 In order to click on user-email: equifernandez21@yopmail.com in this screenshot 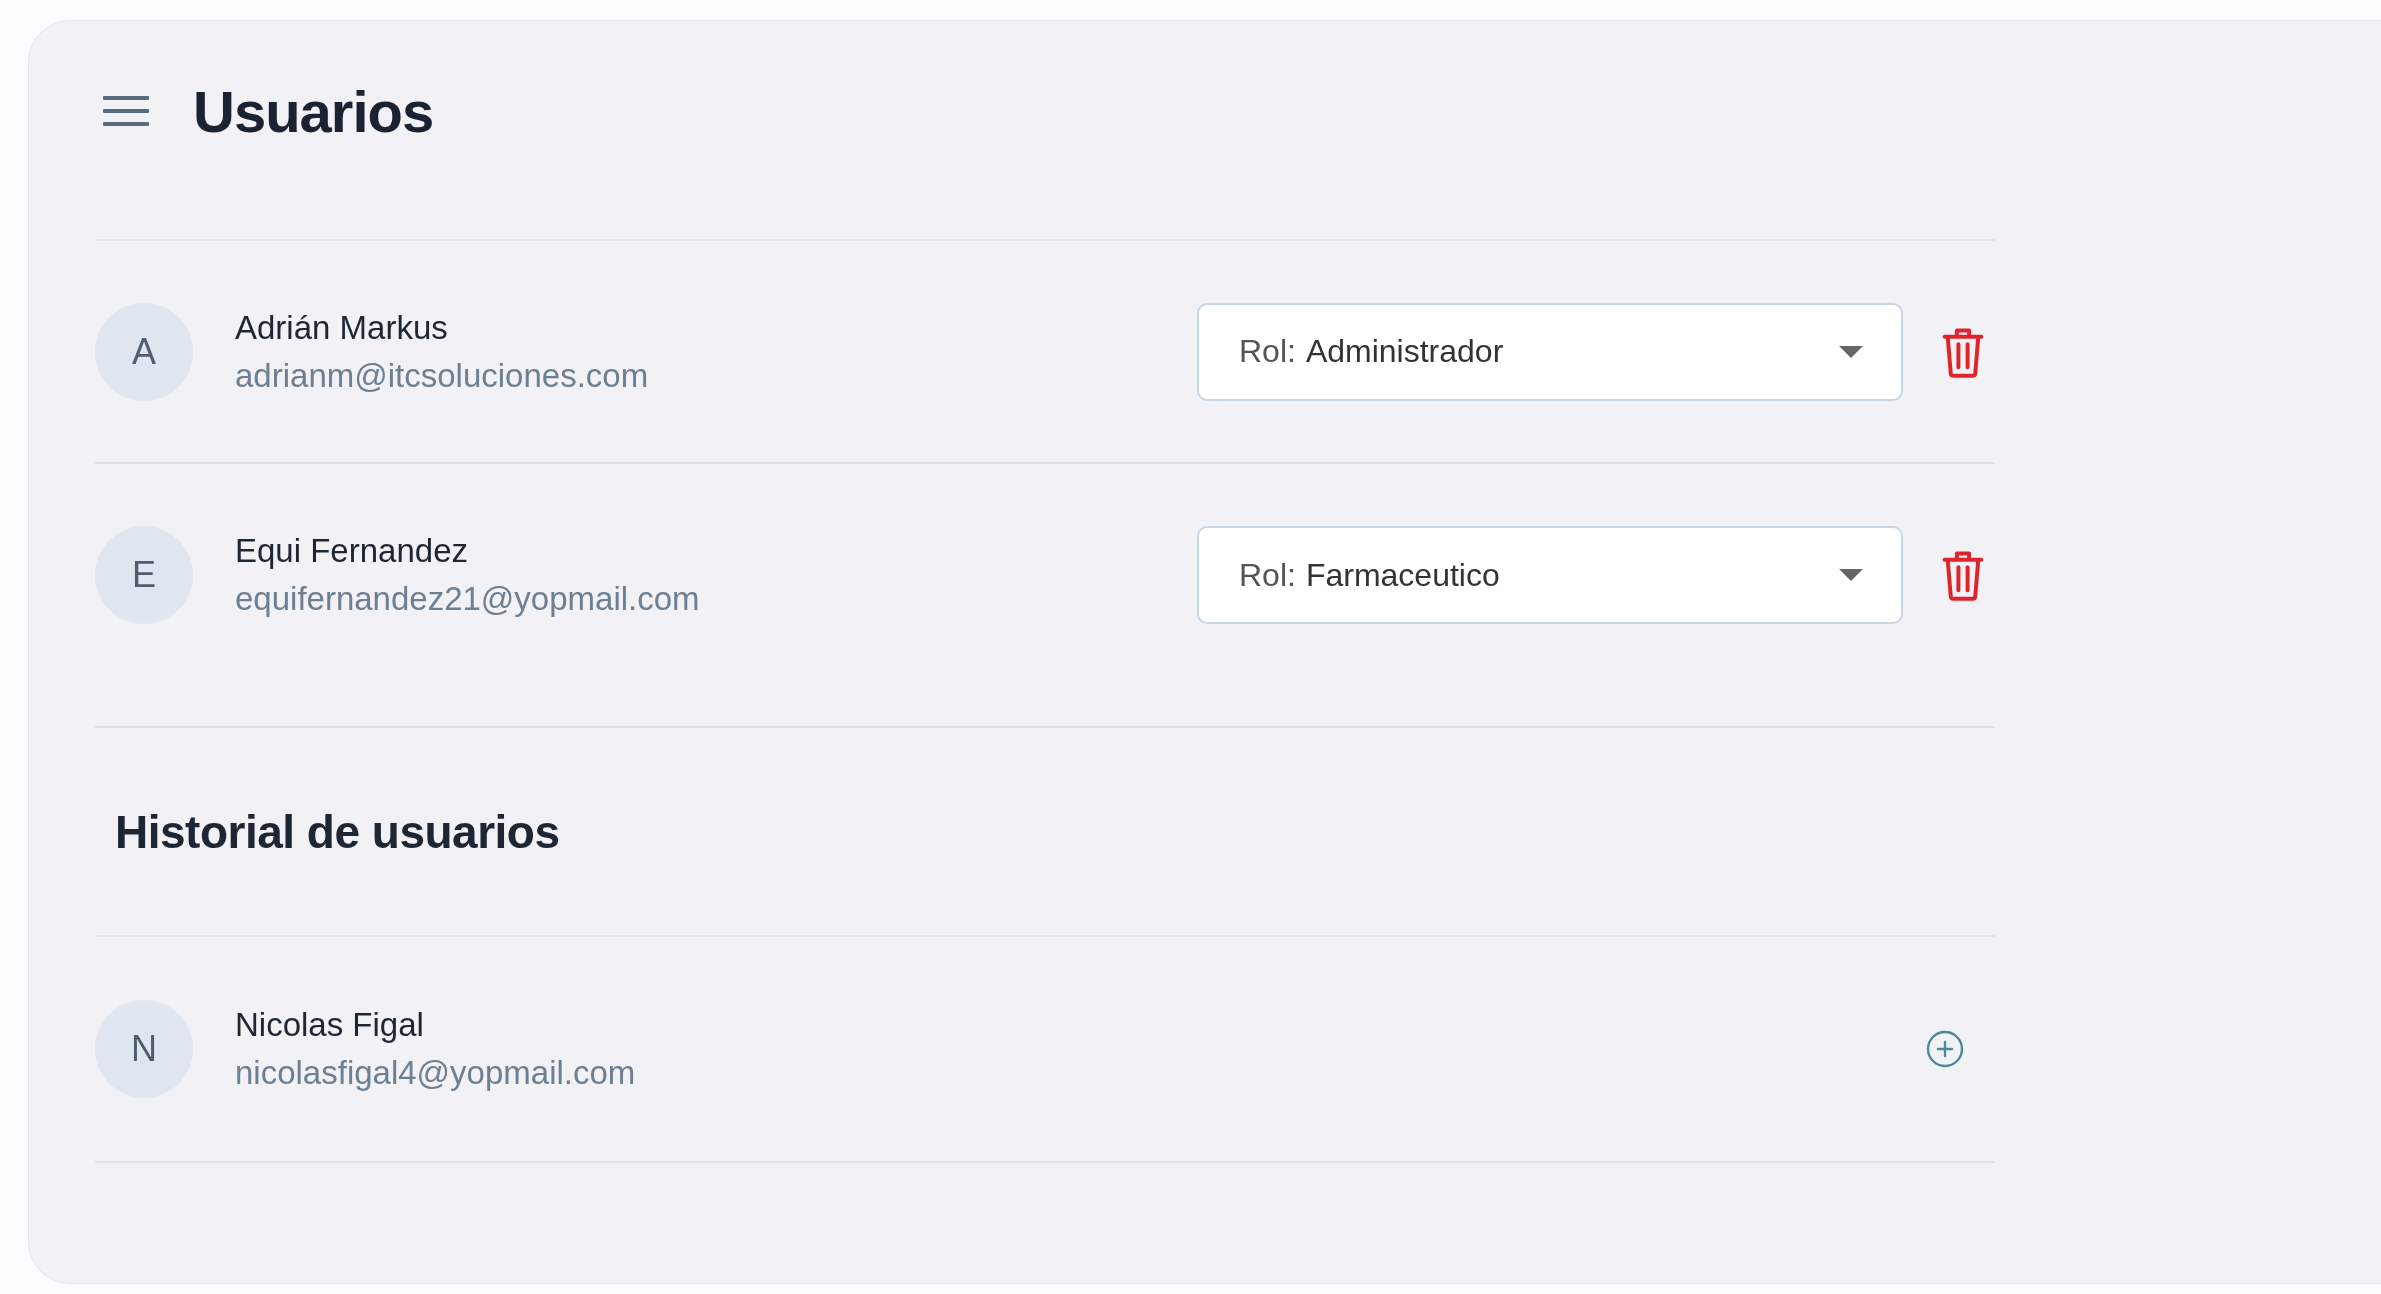, I will do `click(468, 599)`.